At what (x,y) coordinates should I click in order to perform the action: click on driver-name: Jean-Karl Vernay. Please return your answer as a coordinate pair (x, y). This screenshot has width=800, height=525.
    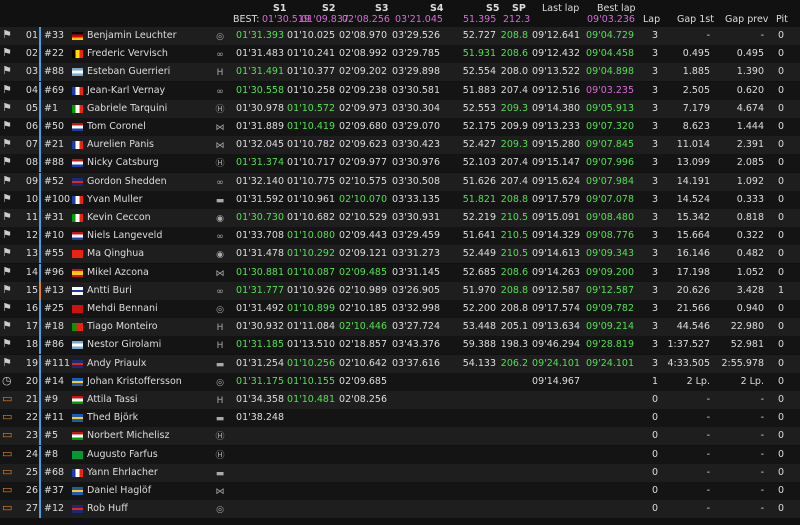
    Looking at the image, I should click on (126, 91).